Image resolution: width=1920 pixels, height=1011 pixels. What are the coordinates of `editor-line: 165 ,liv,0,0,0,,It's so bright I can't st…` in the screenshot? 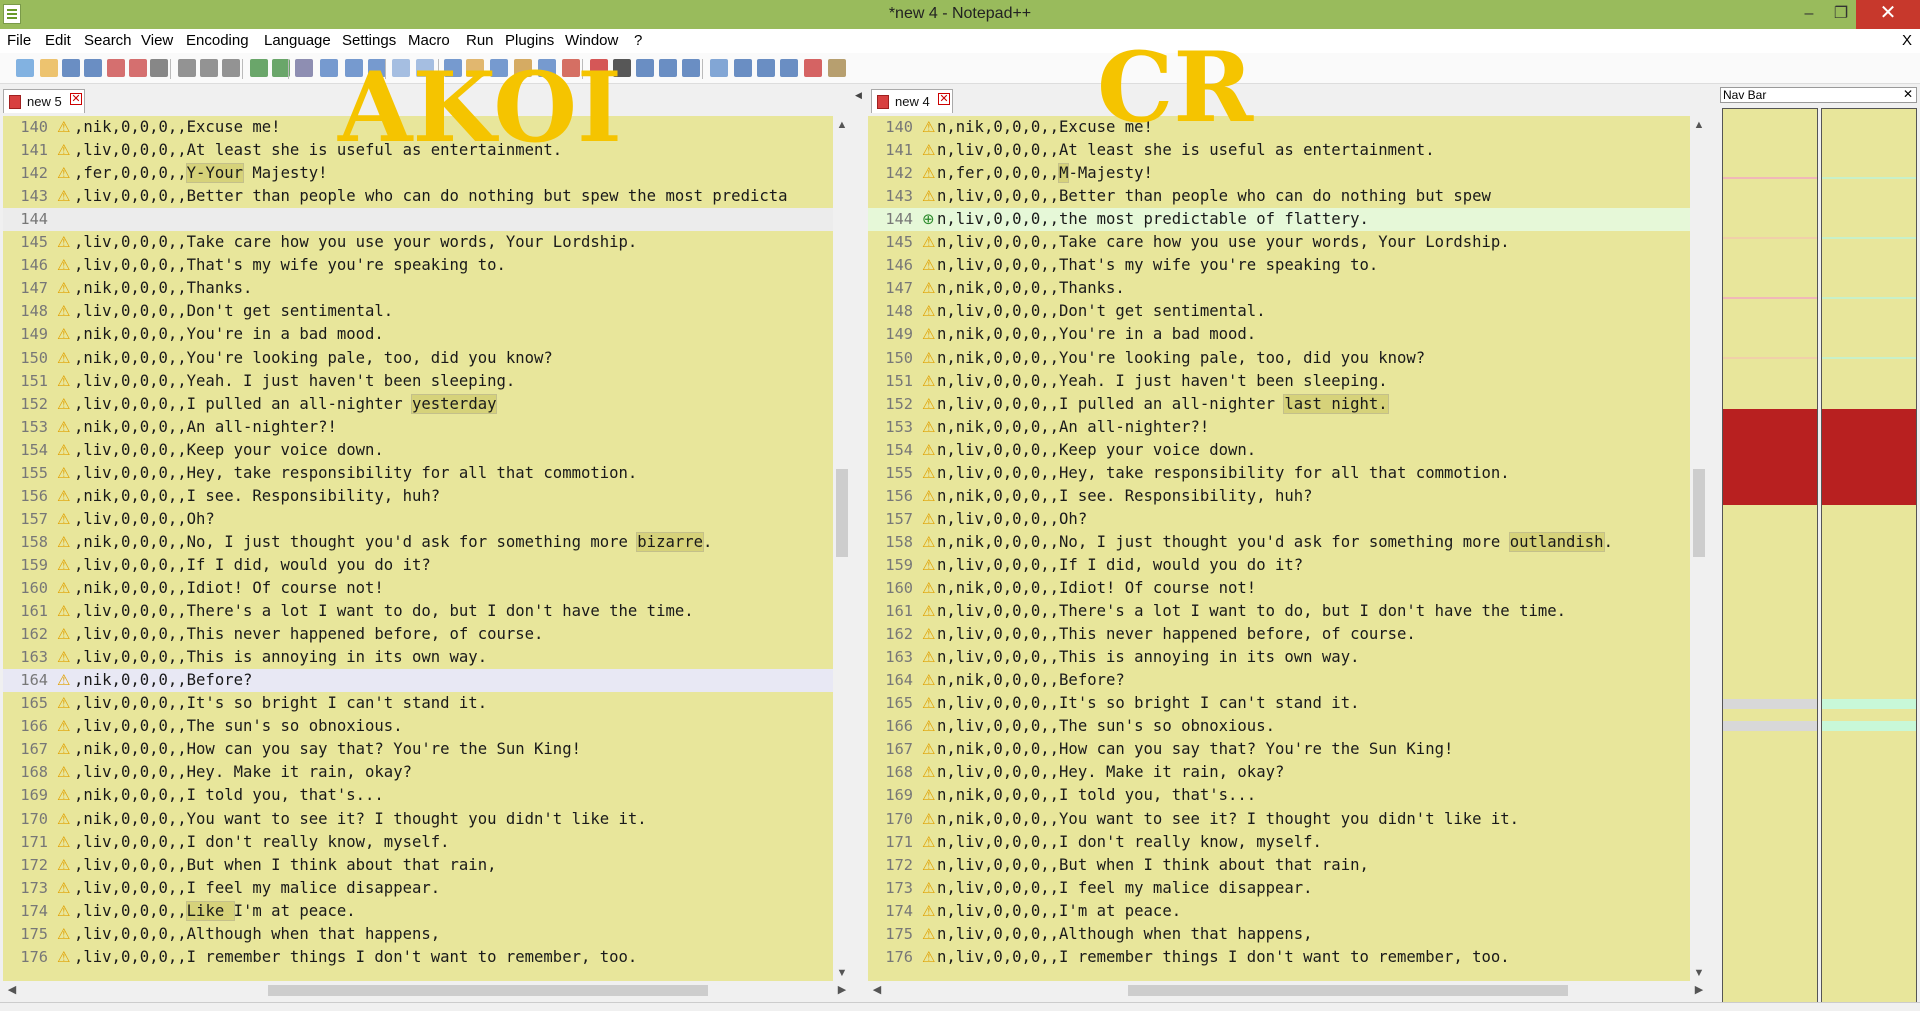 It's located at (418, 703).